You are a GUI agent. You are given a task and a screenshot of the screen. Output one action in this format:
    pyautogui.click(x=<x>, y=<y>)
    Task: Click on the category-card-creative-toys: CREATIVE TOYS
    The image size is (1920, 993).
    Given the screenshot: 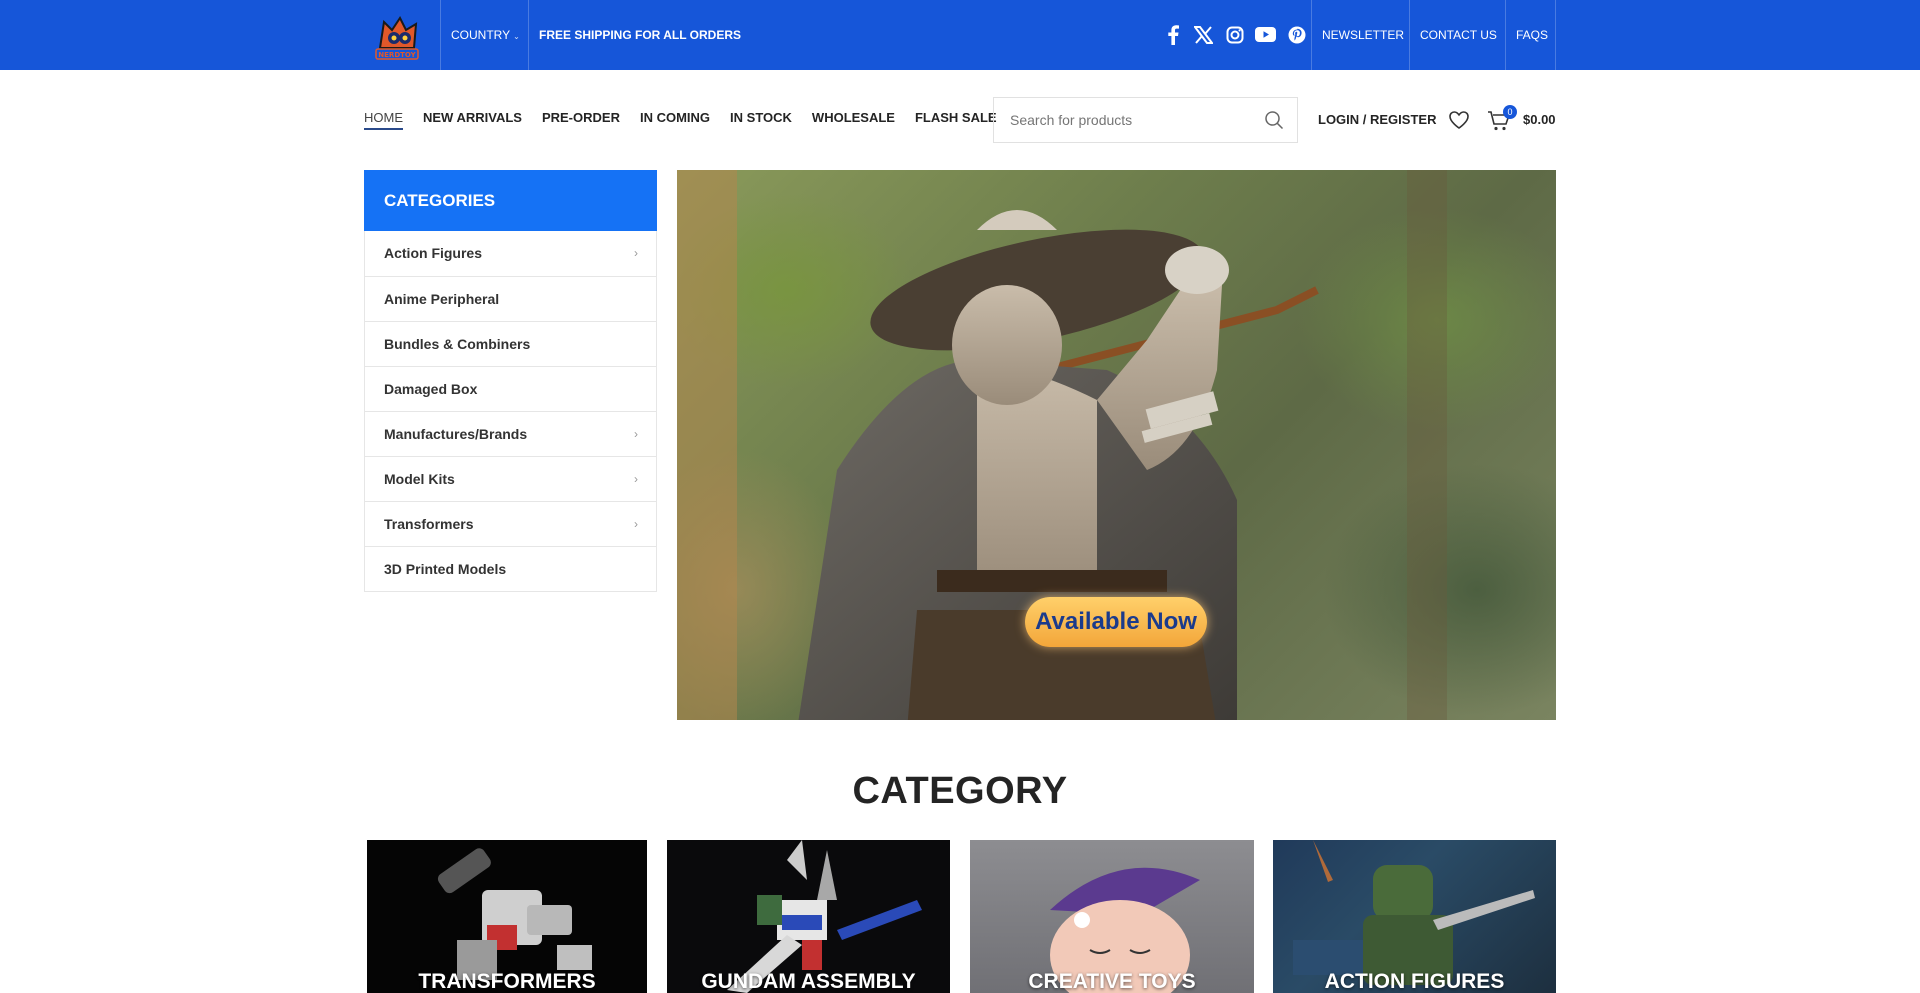 What is the action you would take?
    pyautogui.click(x=1112, y=916)
    